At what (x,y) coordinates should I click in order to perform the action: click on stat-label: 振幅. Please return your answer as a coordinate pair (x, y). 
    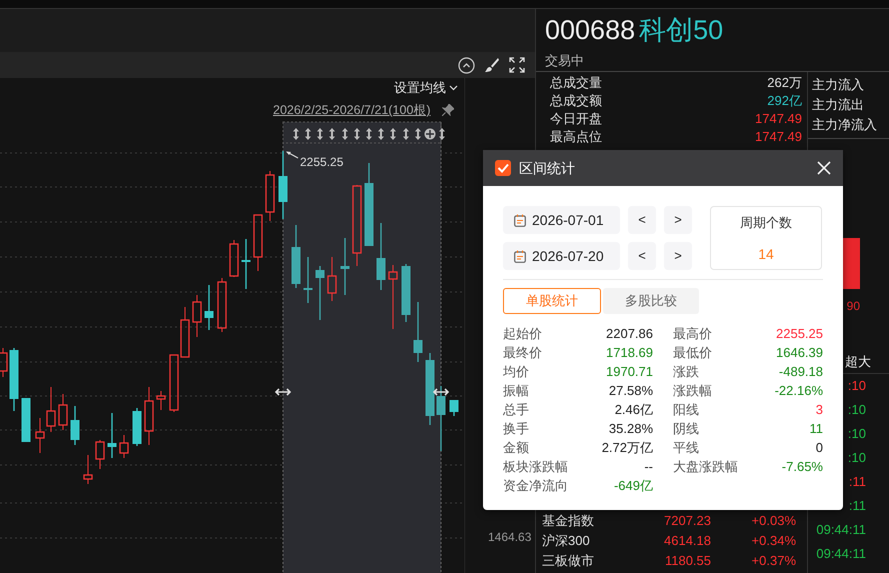
    Looking at the image, I should click on (516, 391).